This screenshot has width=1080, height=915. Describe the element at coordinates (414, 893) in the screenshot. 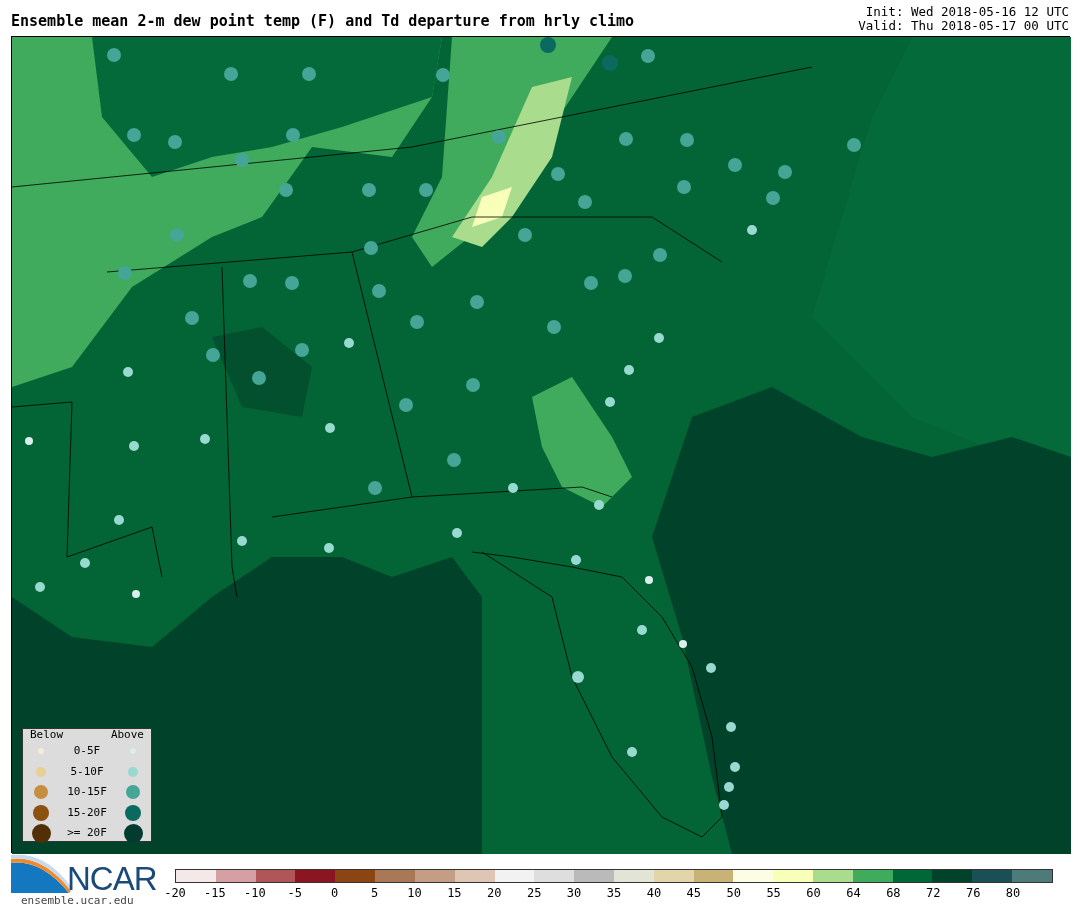

I see `tick-label: 10` at that location.